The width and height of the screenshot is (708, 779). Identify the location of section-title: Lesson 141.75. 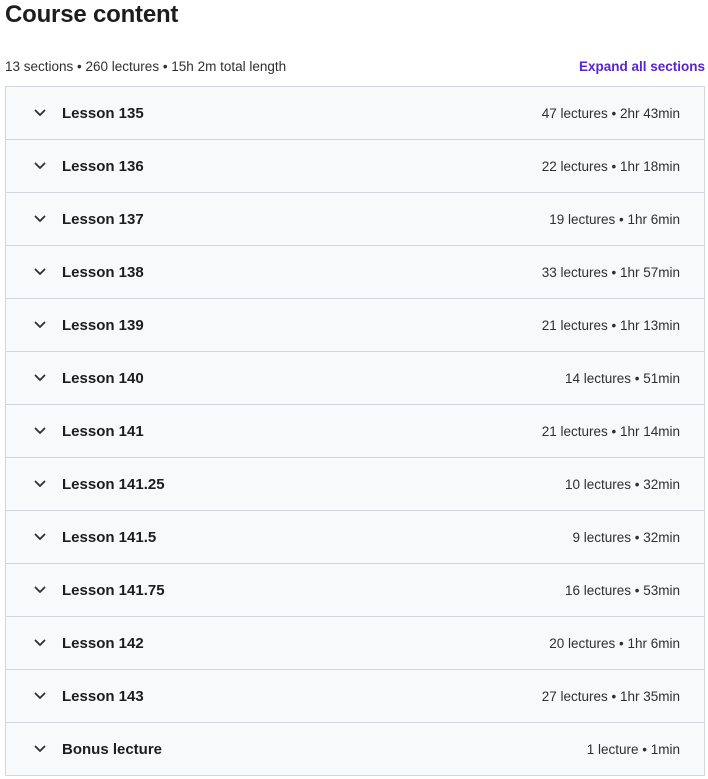
(113, 590).